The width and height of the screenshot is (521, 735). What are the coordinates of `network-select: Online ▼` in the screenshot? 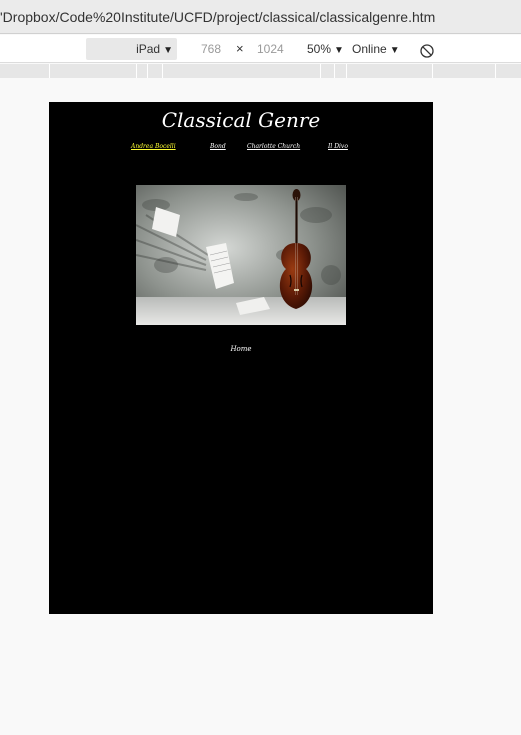 It's located at (376, 49).